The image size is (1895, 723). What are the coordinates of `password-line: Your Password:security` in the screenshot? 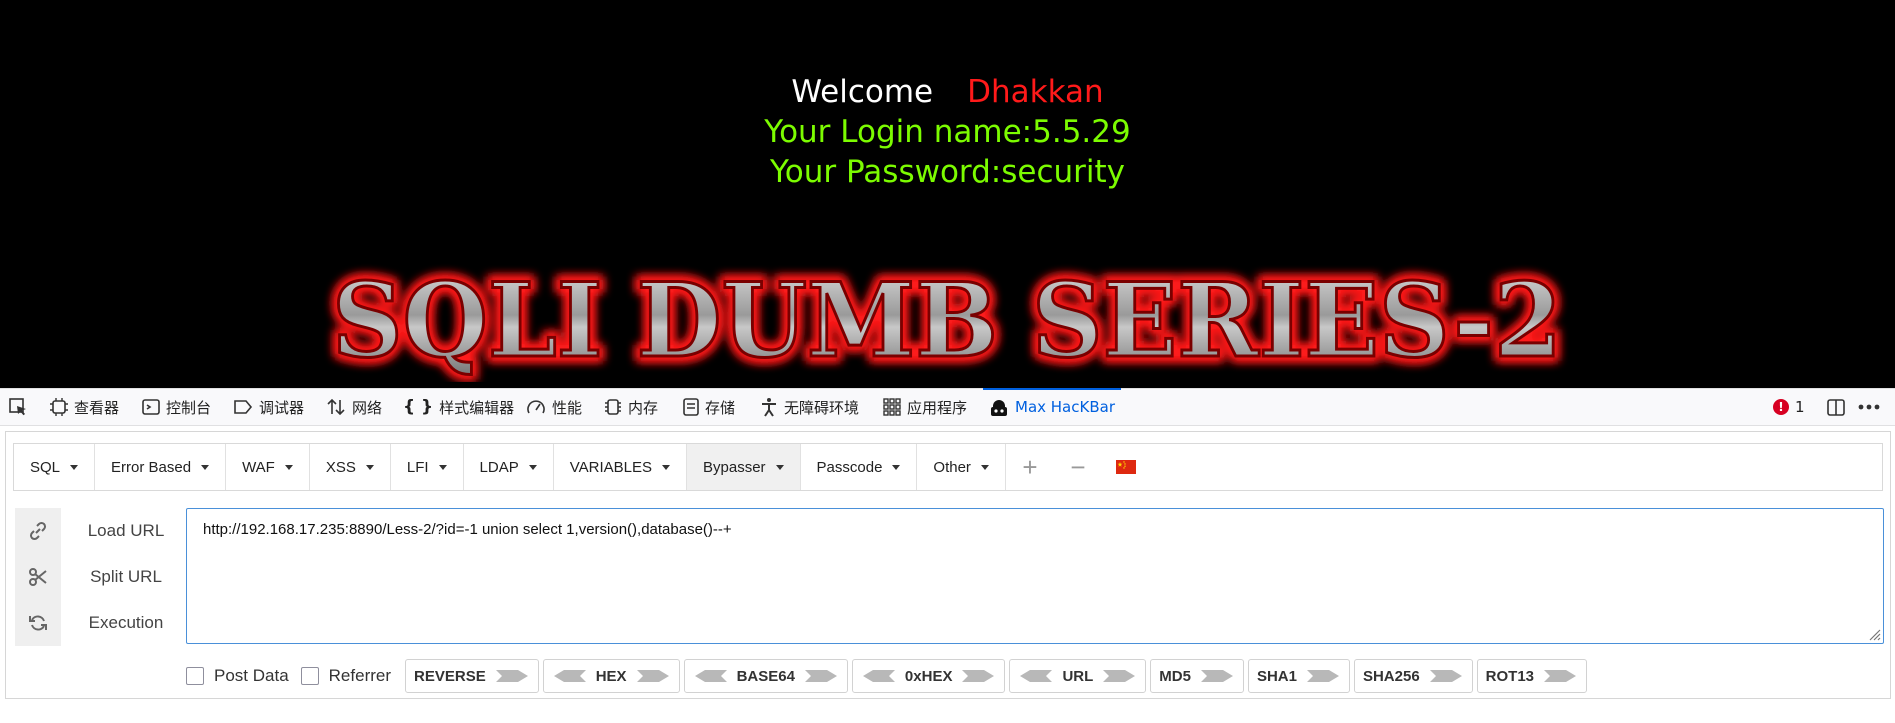 It's located at (947, 172).